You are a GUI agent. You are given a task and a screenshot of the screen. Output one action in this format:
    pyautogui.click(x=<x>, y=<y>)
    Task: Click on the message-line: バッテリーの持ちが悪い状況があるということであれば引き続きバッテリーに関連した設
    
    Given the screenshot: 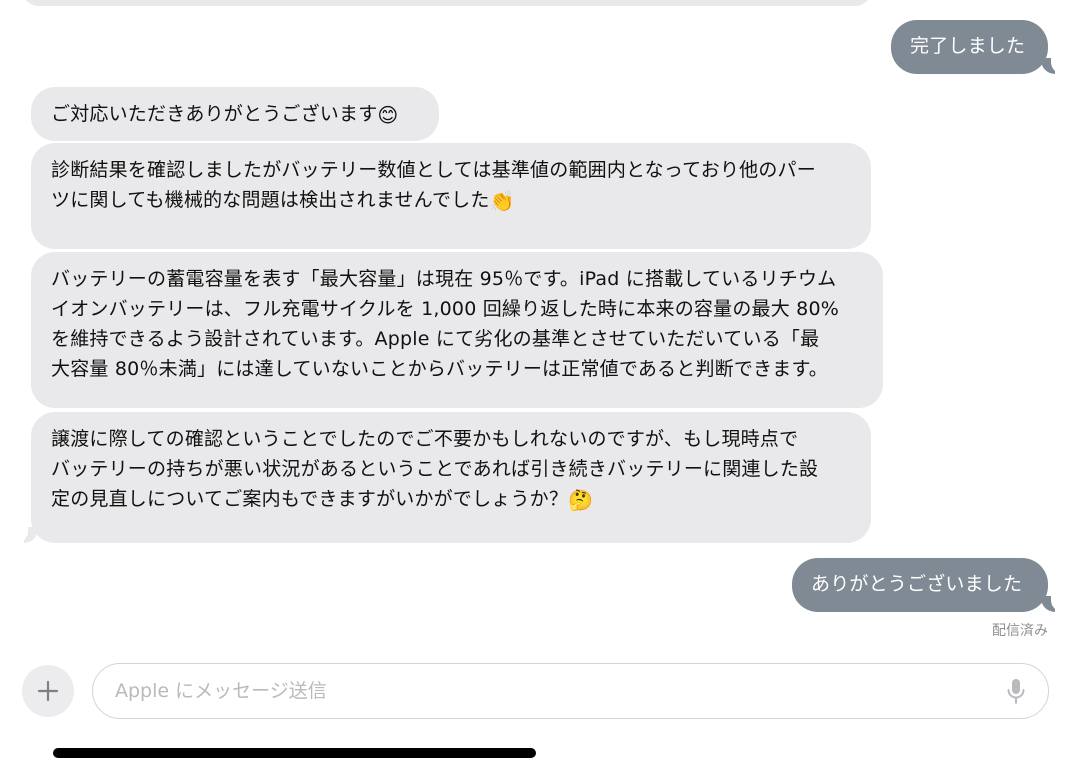 What is the action you would take?
    pyautogui.click(x=435, y=469)
    